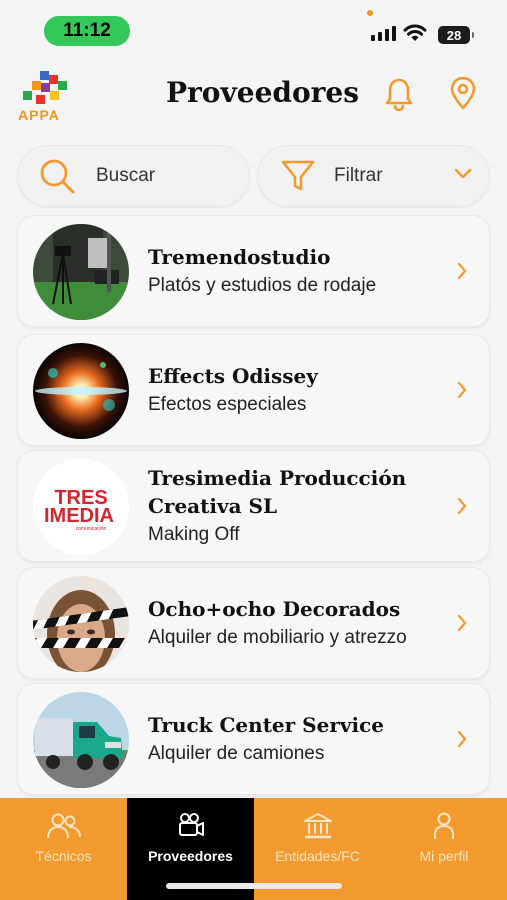  Describe the element at coordinates (63, 826) in the screenshot. I see `people-icon` at that location.